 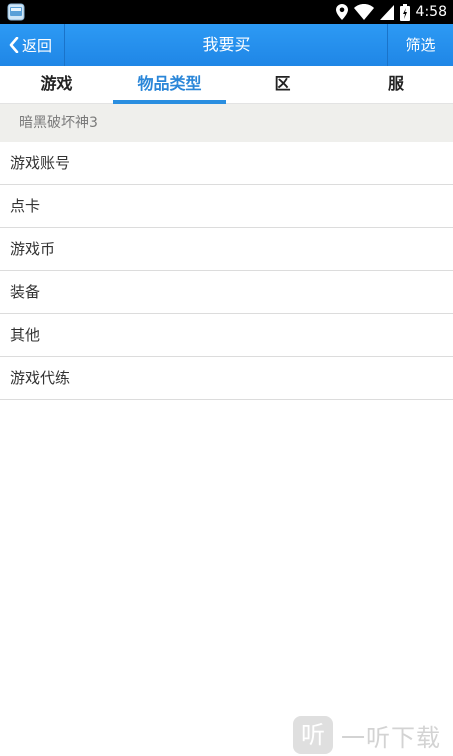 I want to click on tab-item-type: 物品类型, so click(x=169, y=85).